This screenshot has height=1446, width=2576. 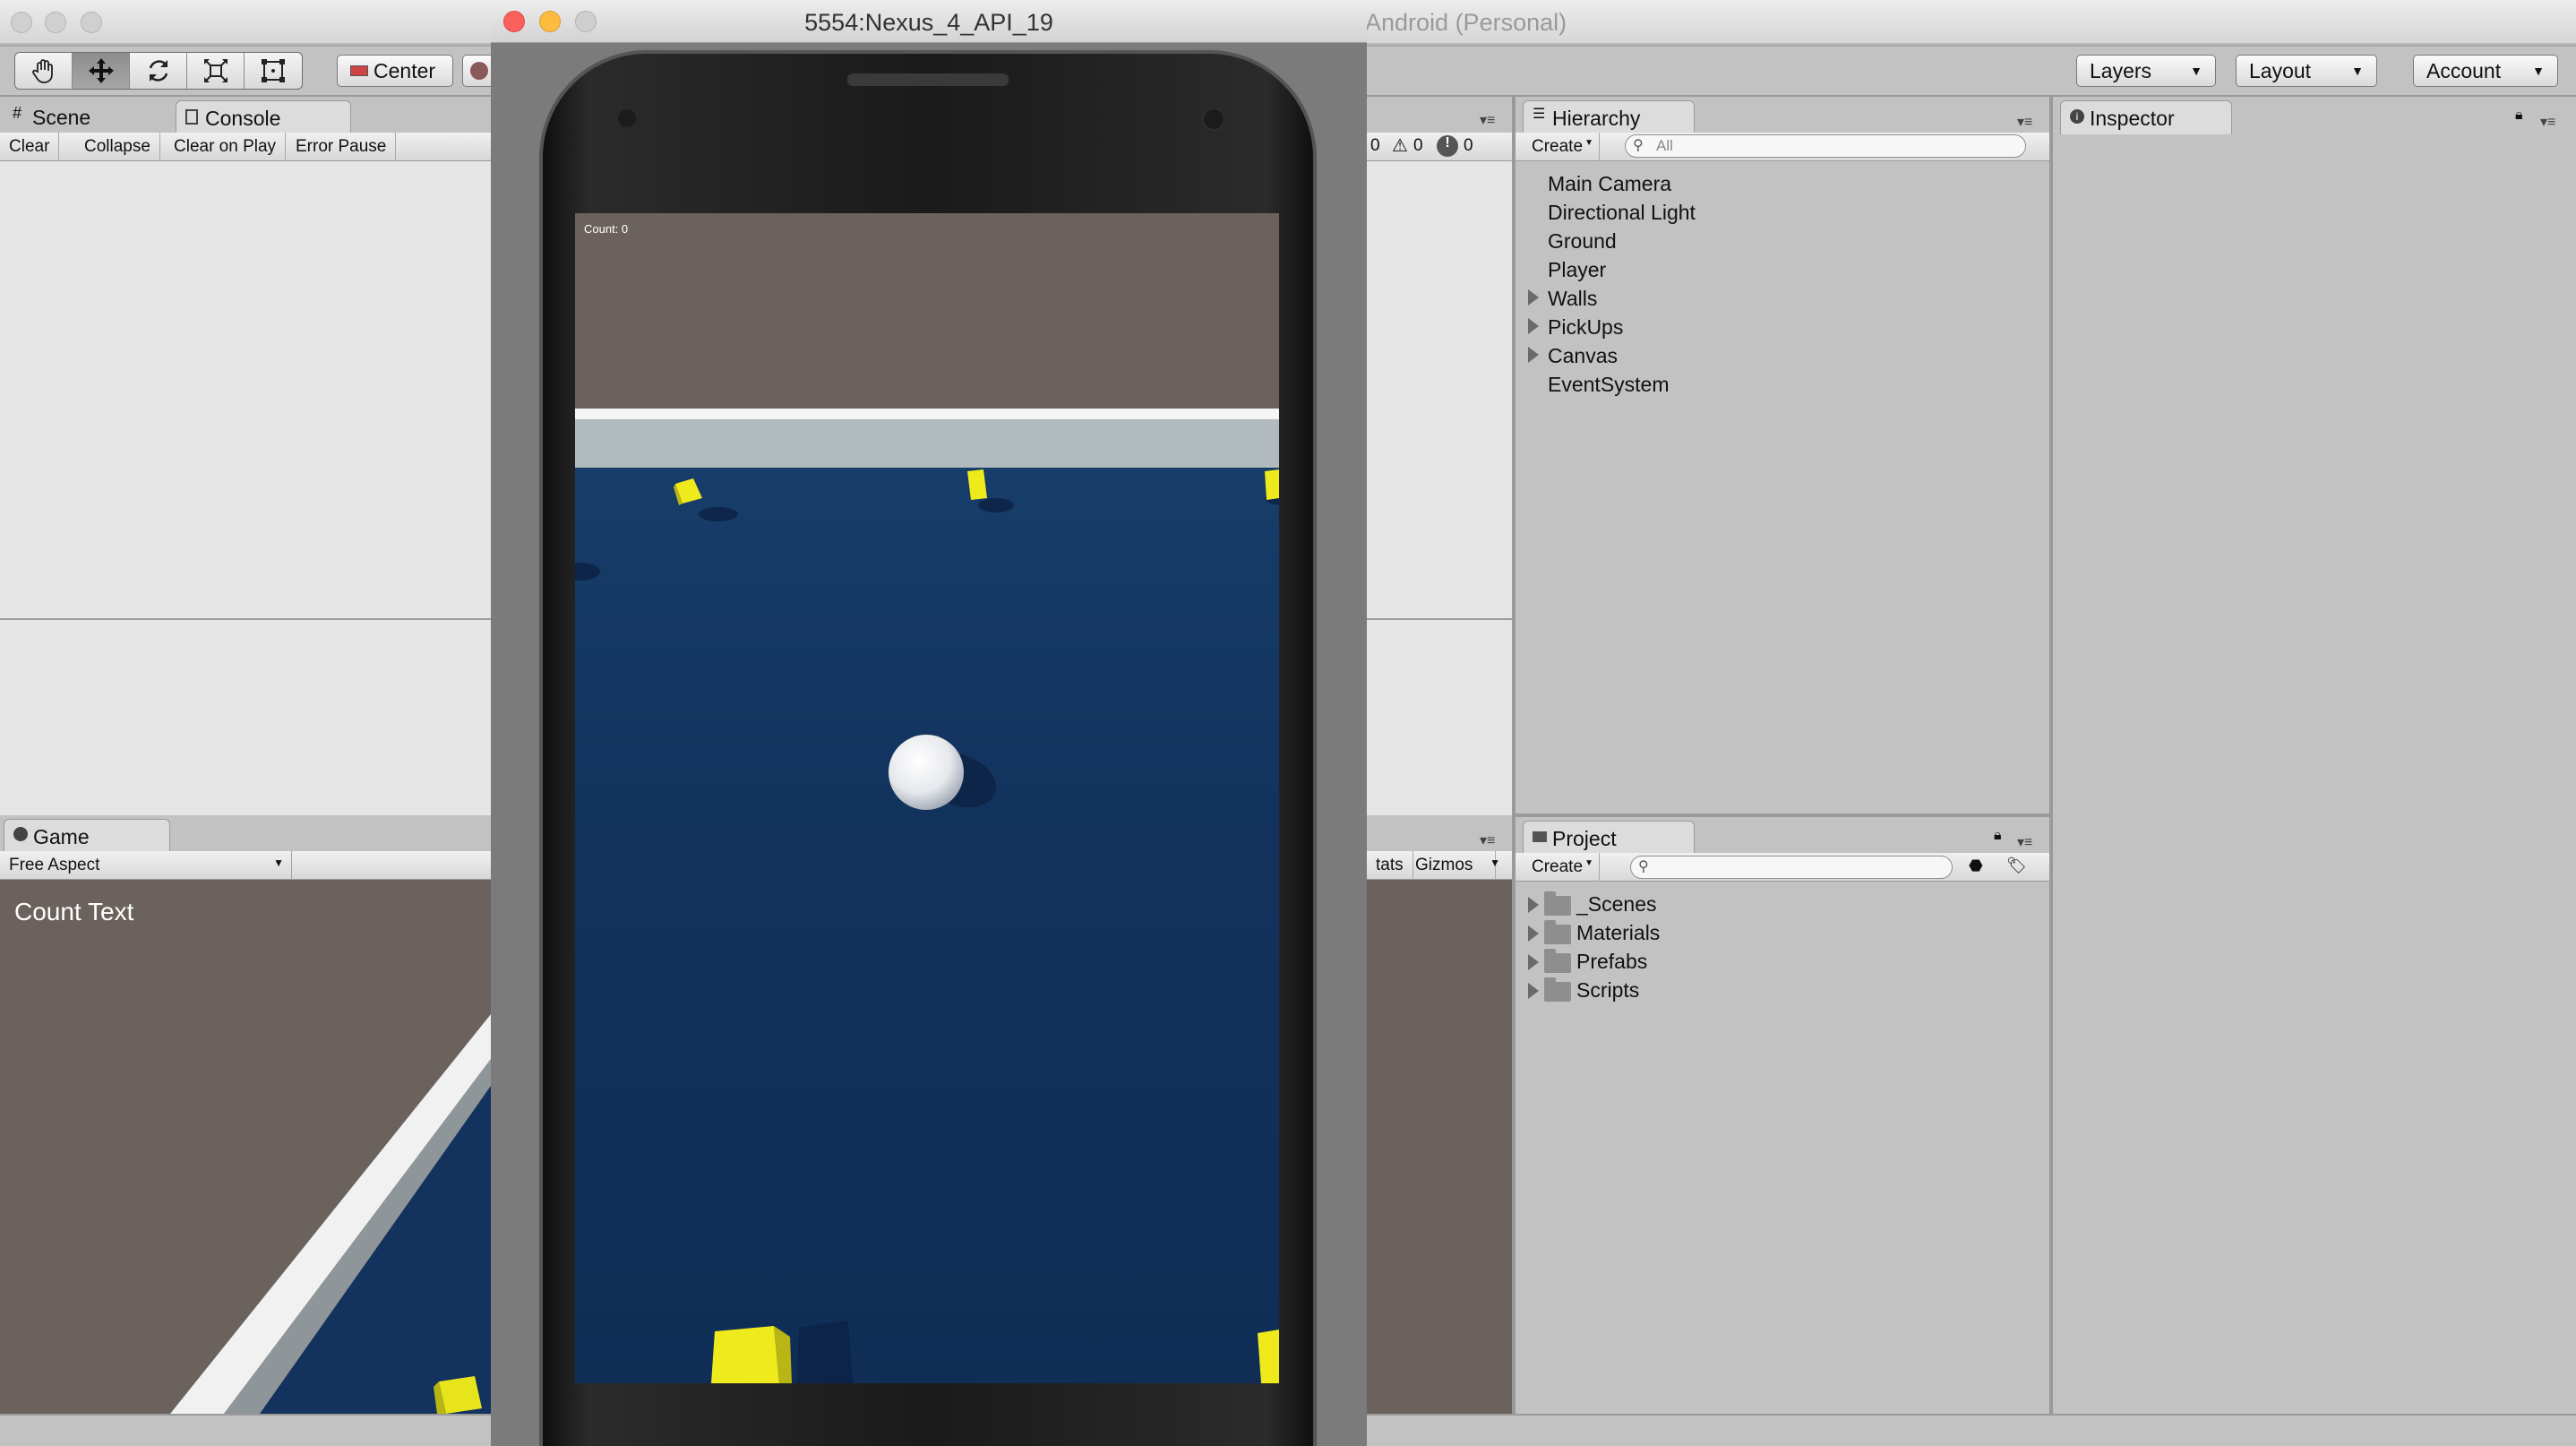 What do you see at coordinates (273, 71) in the screenshot?
I see `rect-tool-button` at bounding box center [273, 71].